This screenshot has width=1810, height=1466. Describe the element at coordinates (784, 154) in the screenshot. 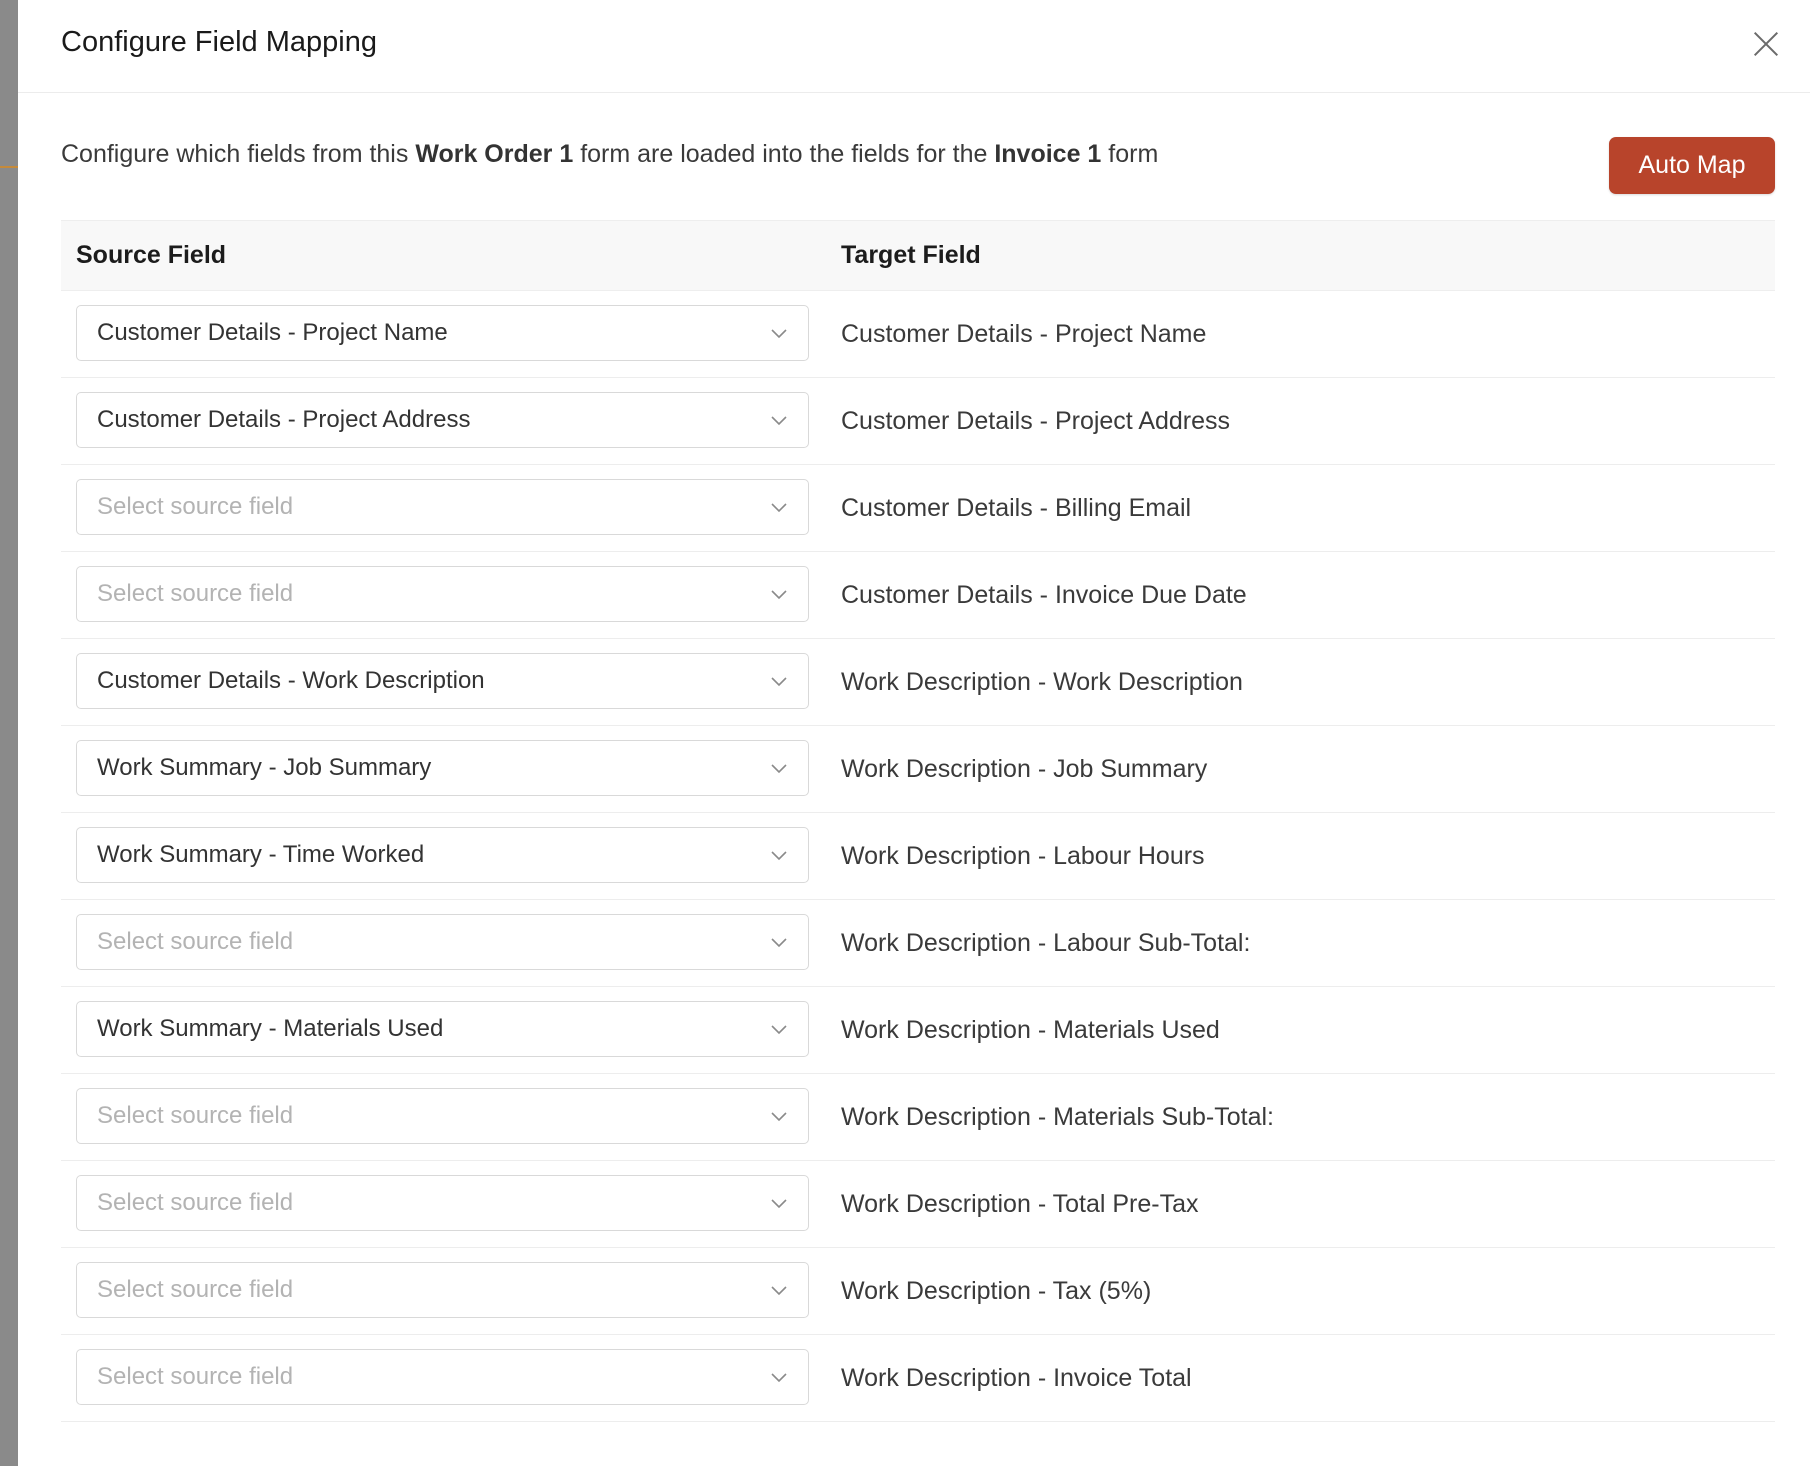

I see `intro-part-2: form are loaded into the fields for the` at that location.